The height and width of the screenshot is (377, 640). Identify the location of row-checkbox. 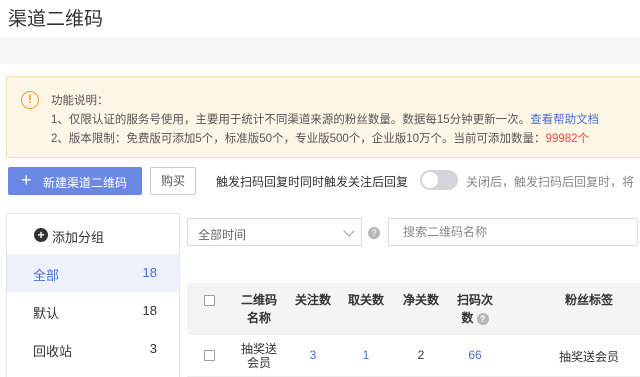
(209, 355).